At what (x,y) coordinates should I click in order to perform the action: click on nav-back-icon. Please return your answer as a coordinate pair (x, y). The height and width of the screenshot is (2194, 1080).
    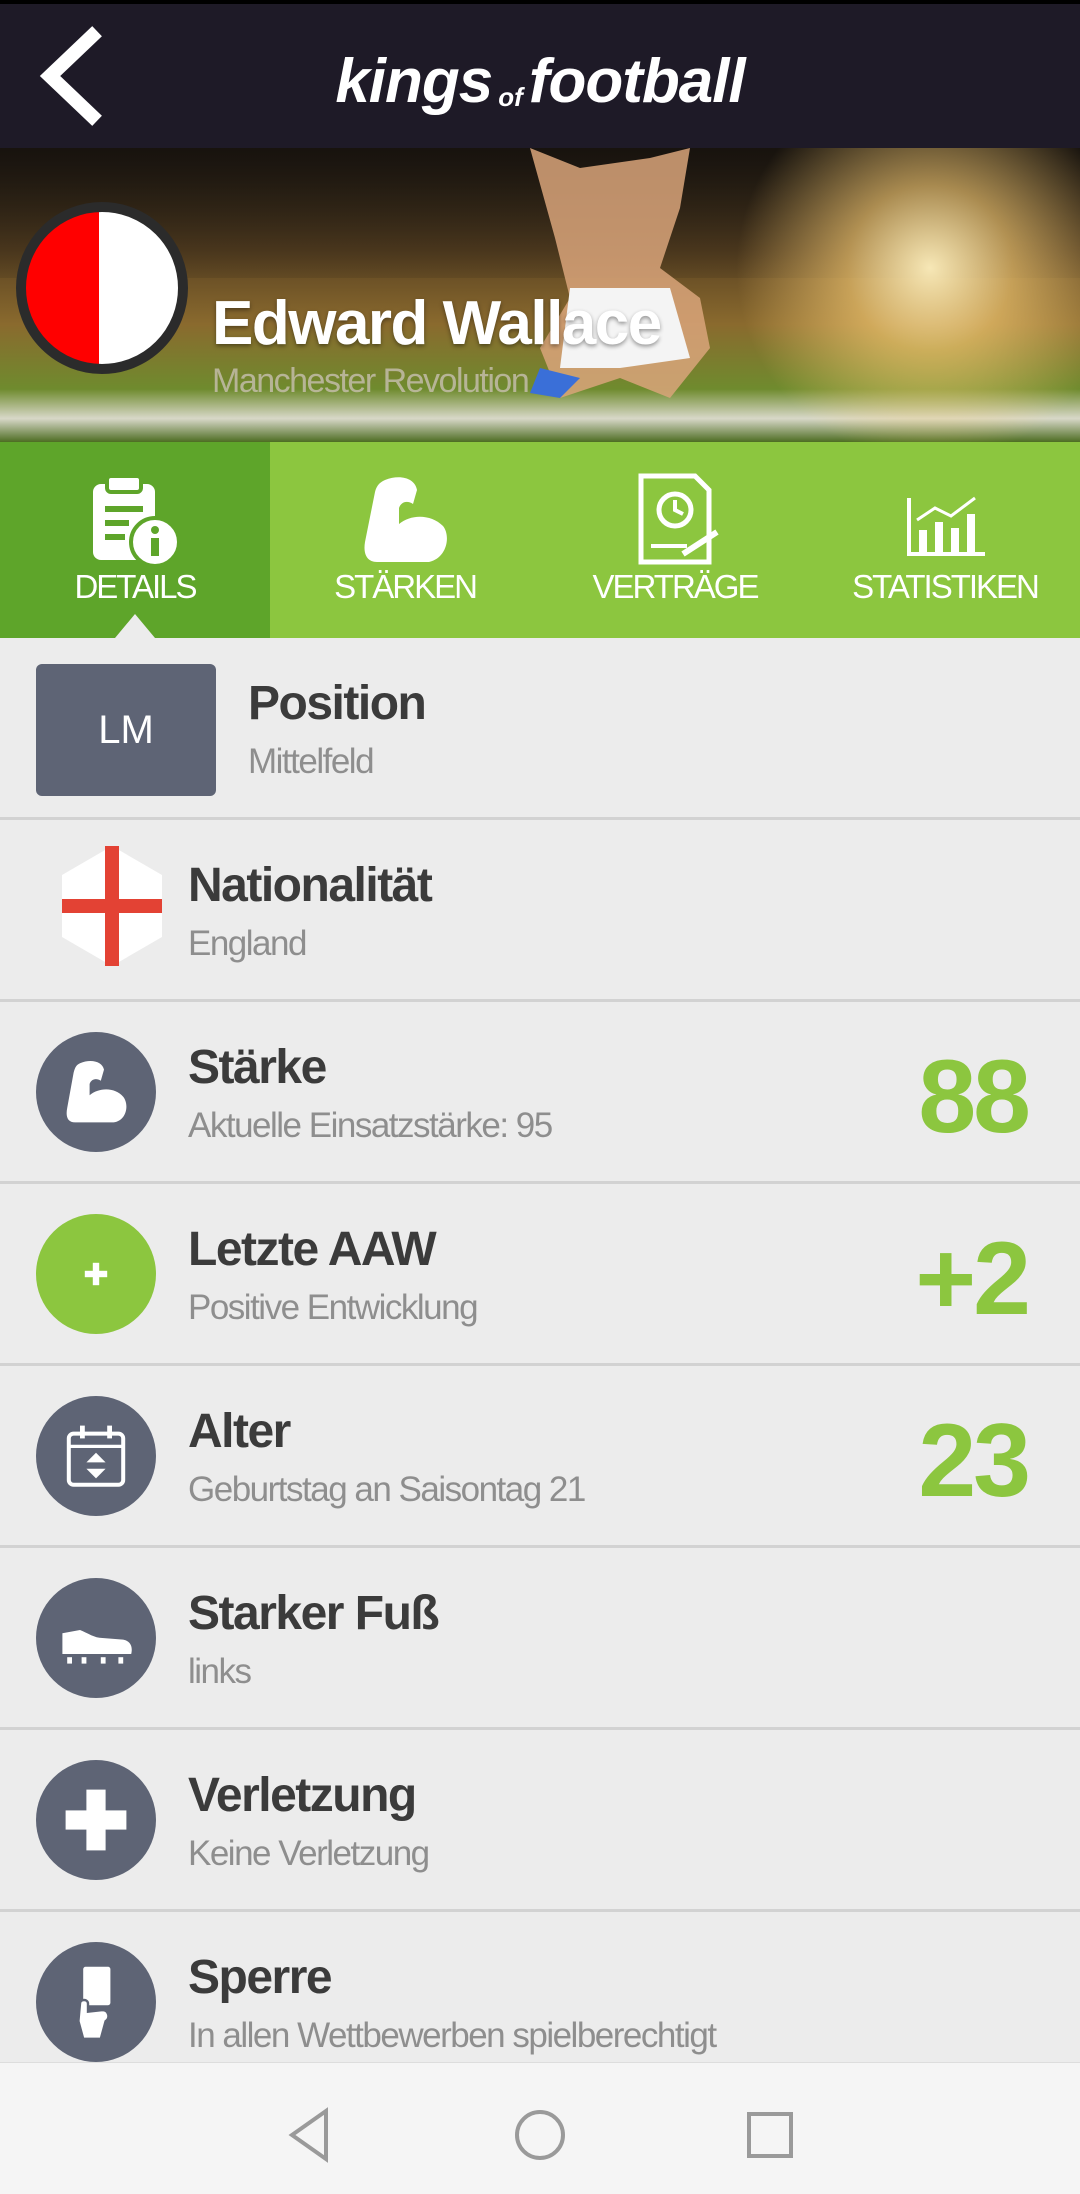
    Looking at the image, I should click on (308, 2135).